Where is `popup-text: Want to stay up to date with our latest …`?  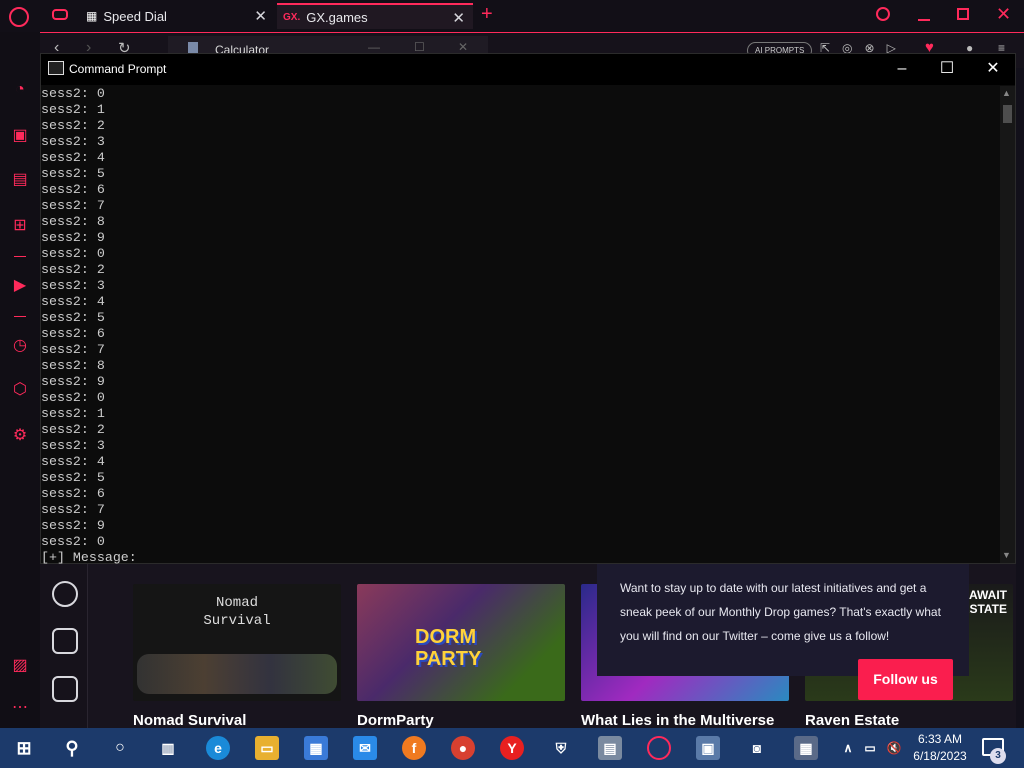 popup-text: Want to stay up to date with our latest … is located at coordinates (780, 612).